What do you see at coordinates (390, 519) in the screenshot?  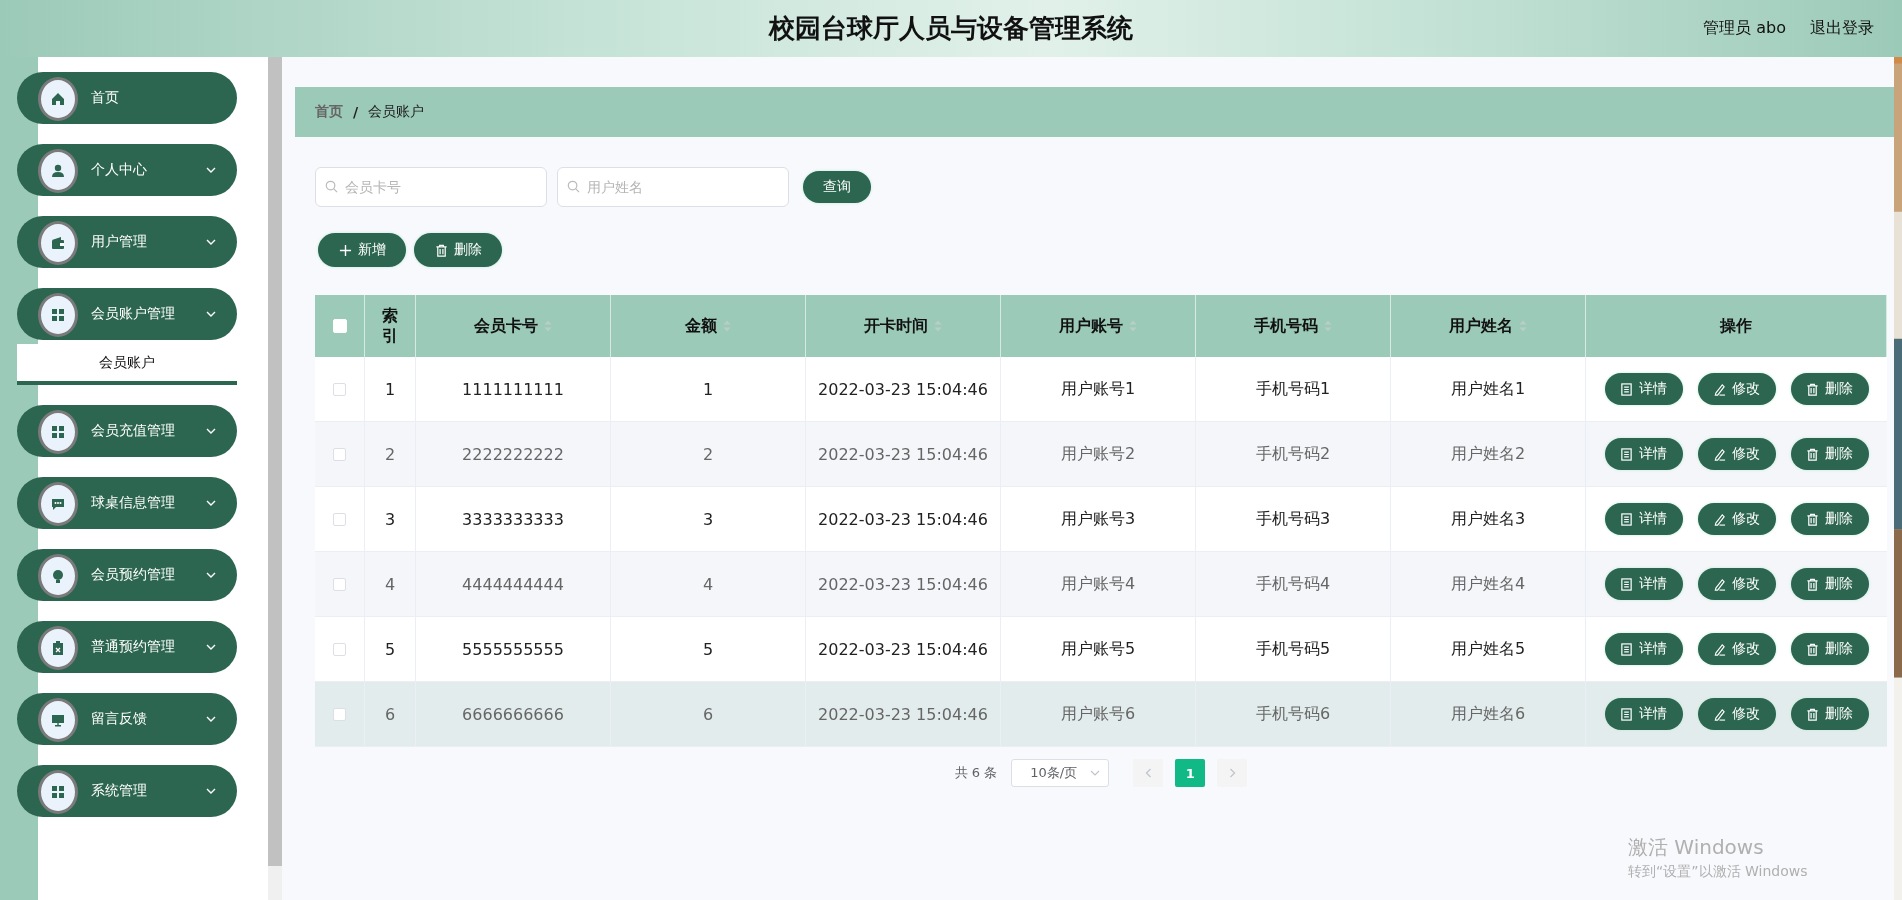 I see `table-cell: 3` at bounding box center [390, 519].